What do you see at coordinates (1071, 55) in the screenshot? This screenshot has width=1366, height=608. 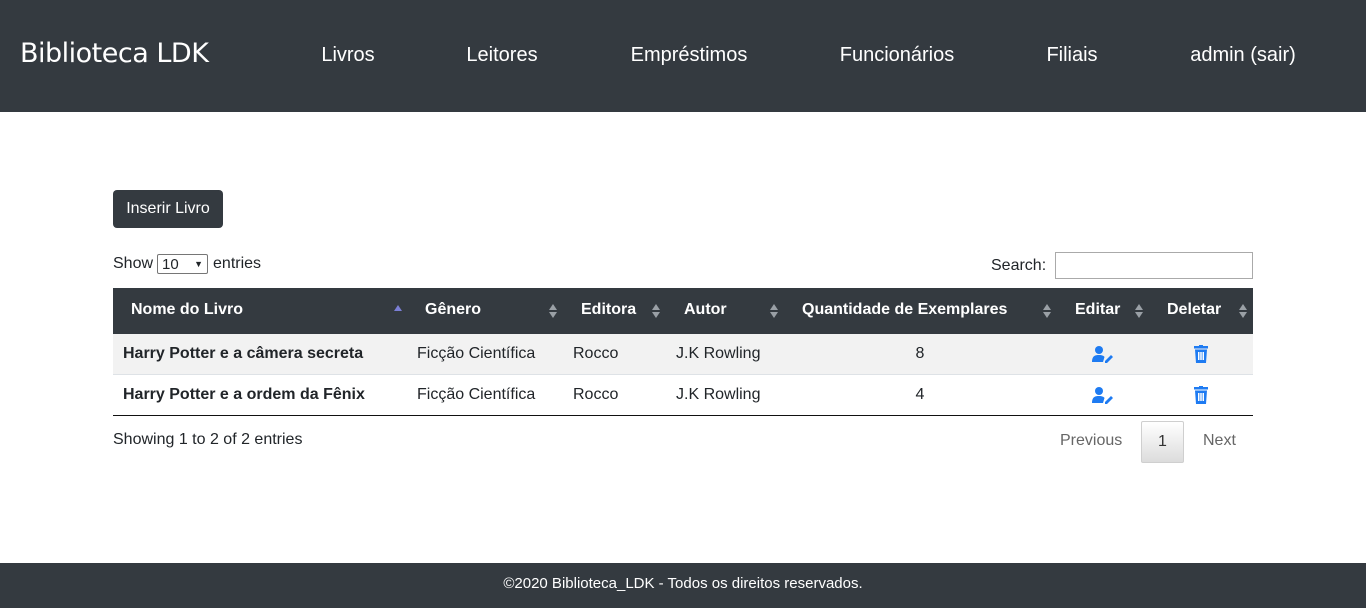 I see `nav-link-filiais: Filiais` at bounding box center [1071, 55].